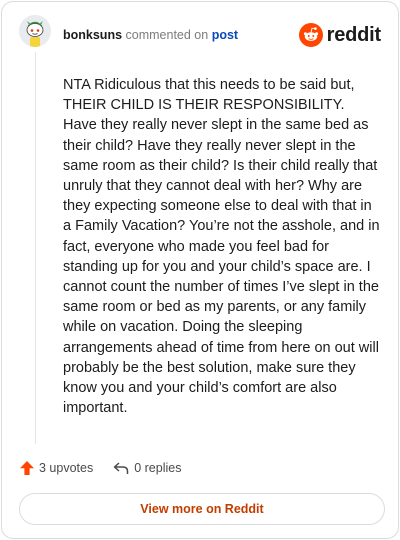 This screenshot has width=400, height=540. I want to click on thread-line, so click(35, 248).